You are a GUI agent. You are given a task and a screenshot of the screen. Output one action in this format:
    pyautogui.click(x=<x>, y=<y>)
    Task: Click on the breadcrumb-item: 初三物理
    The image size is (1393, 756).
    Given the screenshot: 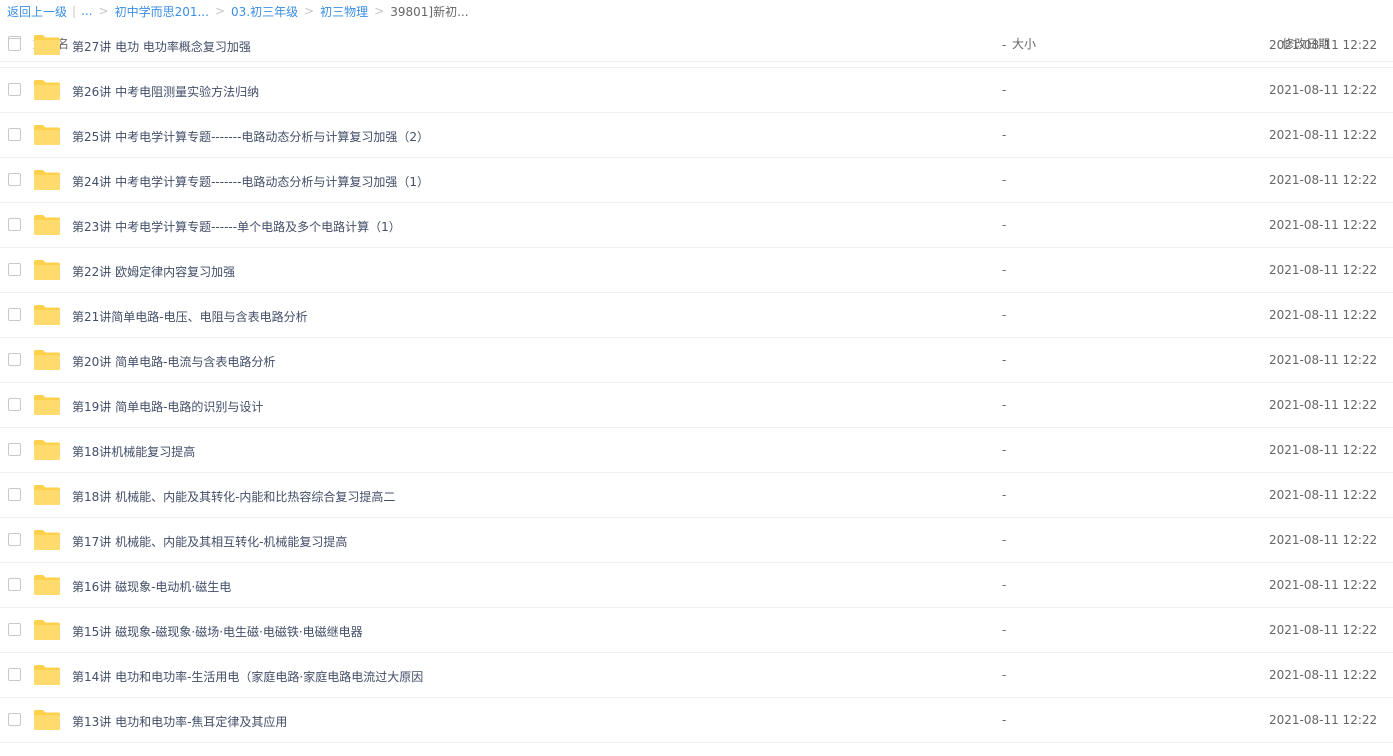 What is the action you would take?
    pyautogui.click(x=344, y=11)
    